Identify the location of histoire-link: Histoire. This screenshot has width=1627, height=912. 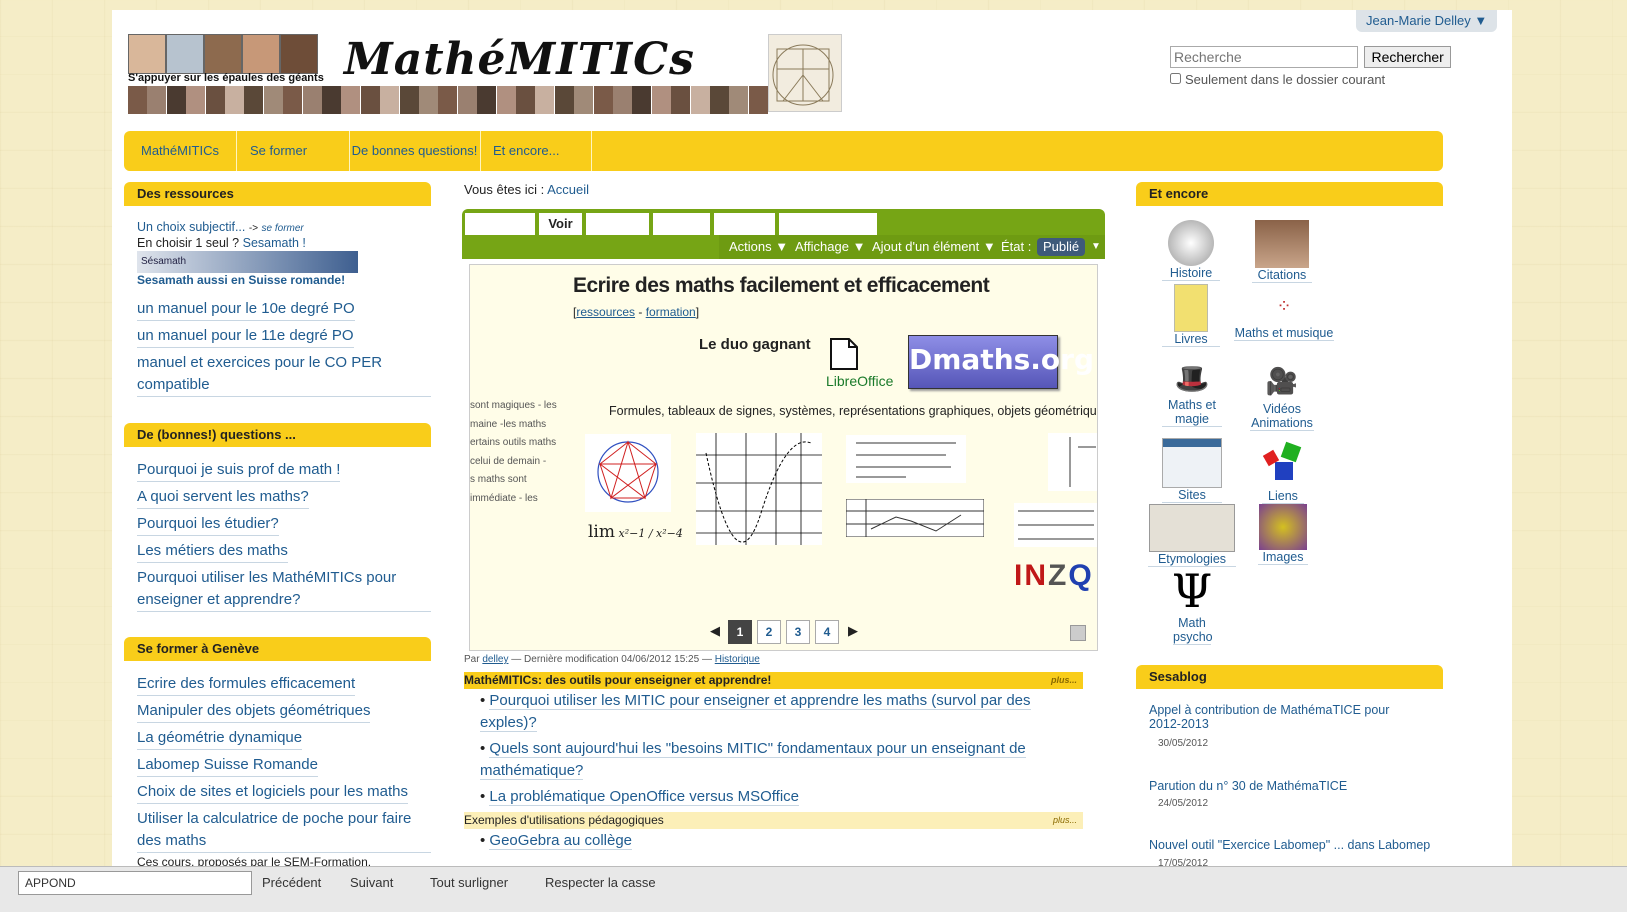
(1191, 250).